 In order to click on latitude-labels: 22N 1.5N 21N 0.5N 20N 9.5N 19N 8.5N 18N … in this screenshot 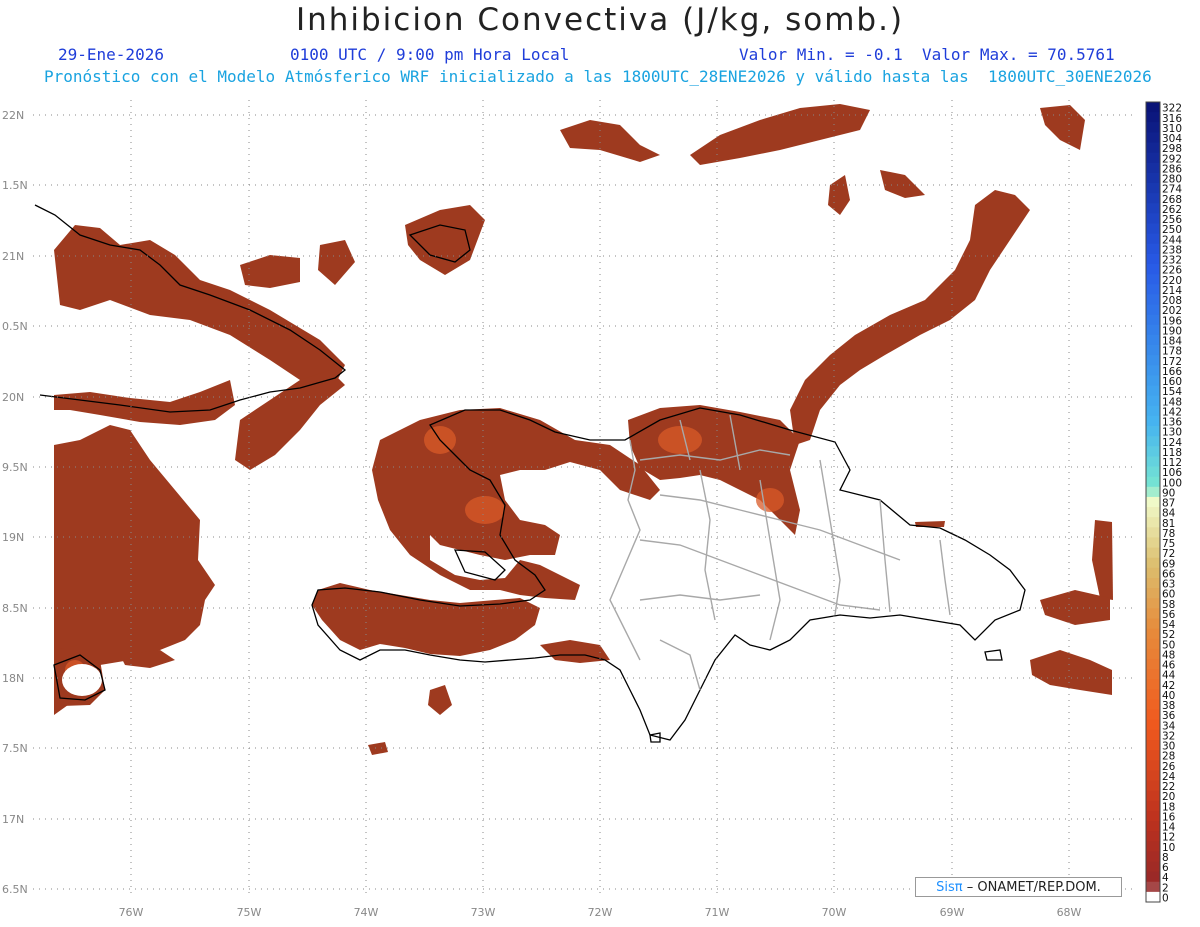, I will do `click(15, 502)`.